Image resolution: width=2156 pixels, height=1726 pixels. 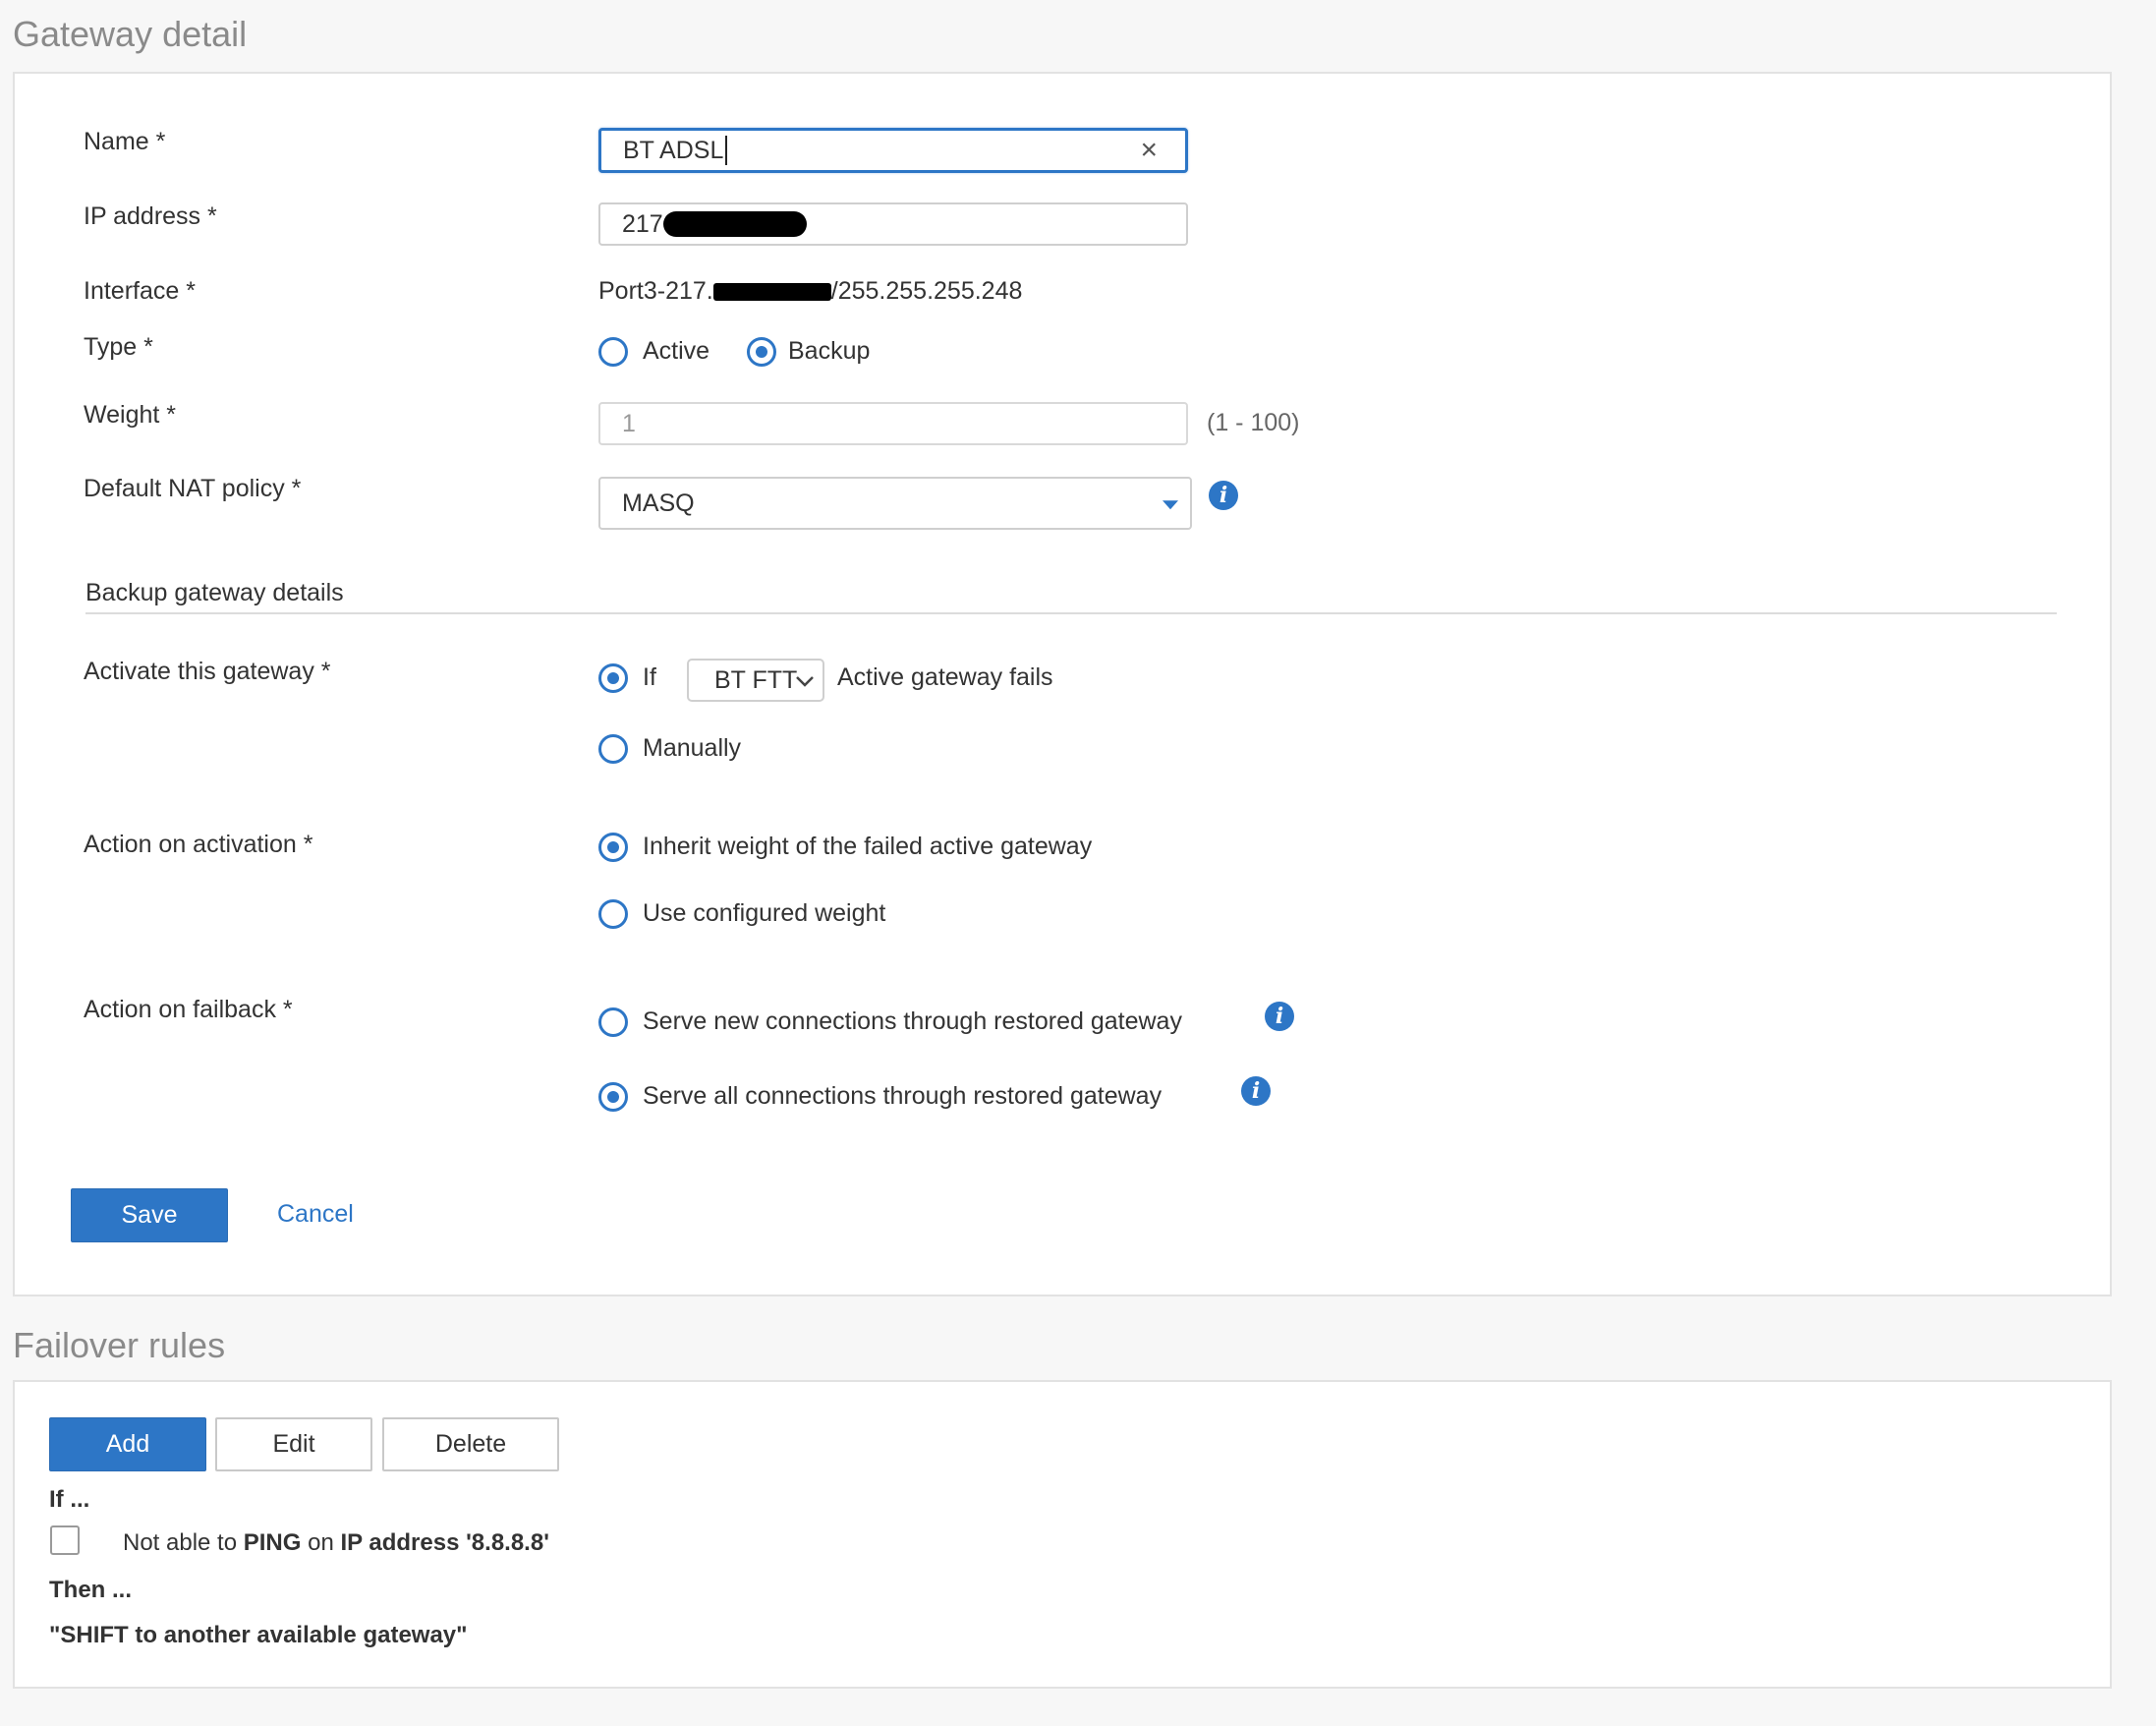 What do you see at coordinates (893, 150) in the screenshot?
I see `name-input: BT ADSL ×` at bounding box center [893, 150].